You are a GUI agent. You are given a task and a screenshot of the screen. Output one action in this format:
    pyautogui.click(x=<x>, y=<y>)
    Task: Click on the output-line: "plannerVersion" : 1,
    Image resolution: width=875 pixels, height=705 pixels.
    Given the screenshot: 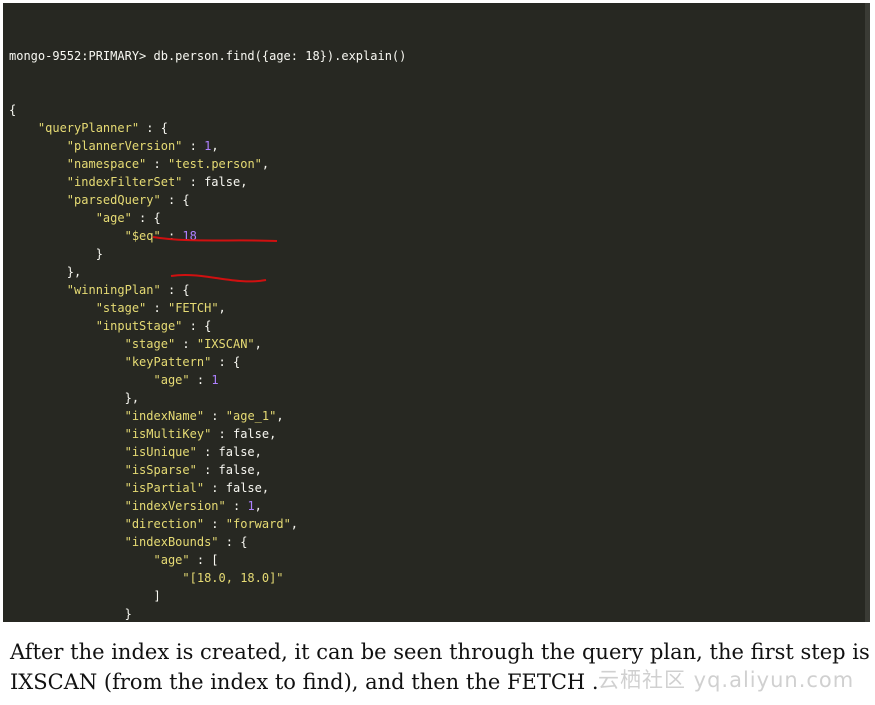 What is the action you would take?
    pyautogui.click(x=142, y=146)
    